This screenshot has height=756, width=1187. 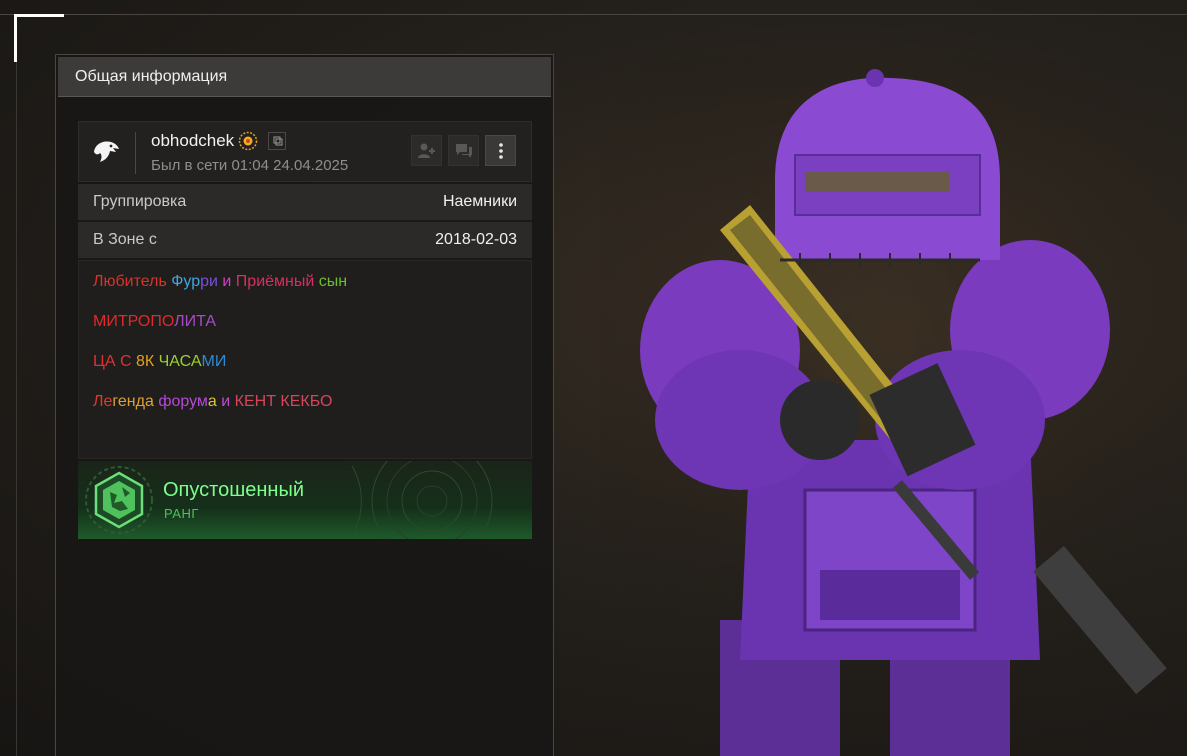 I want to click on rank-block: Опустошенный РАНГ, so click(x=305, y=500).